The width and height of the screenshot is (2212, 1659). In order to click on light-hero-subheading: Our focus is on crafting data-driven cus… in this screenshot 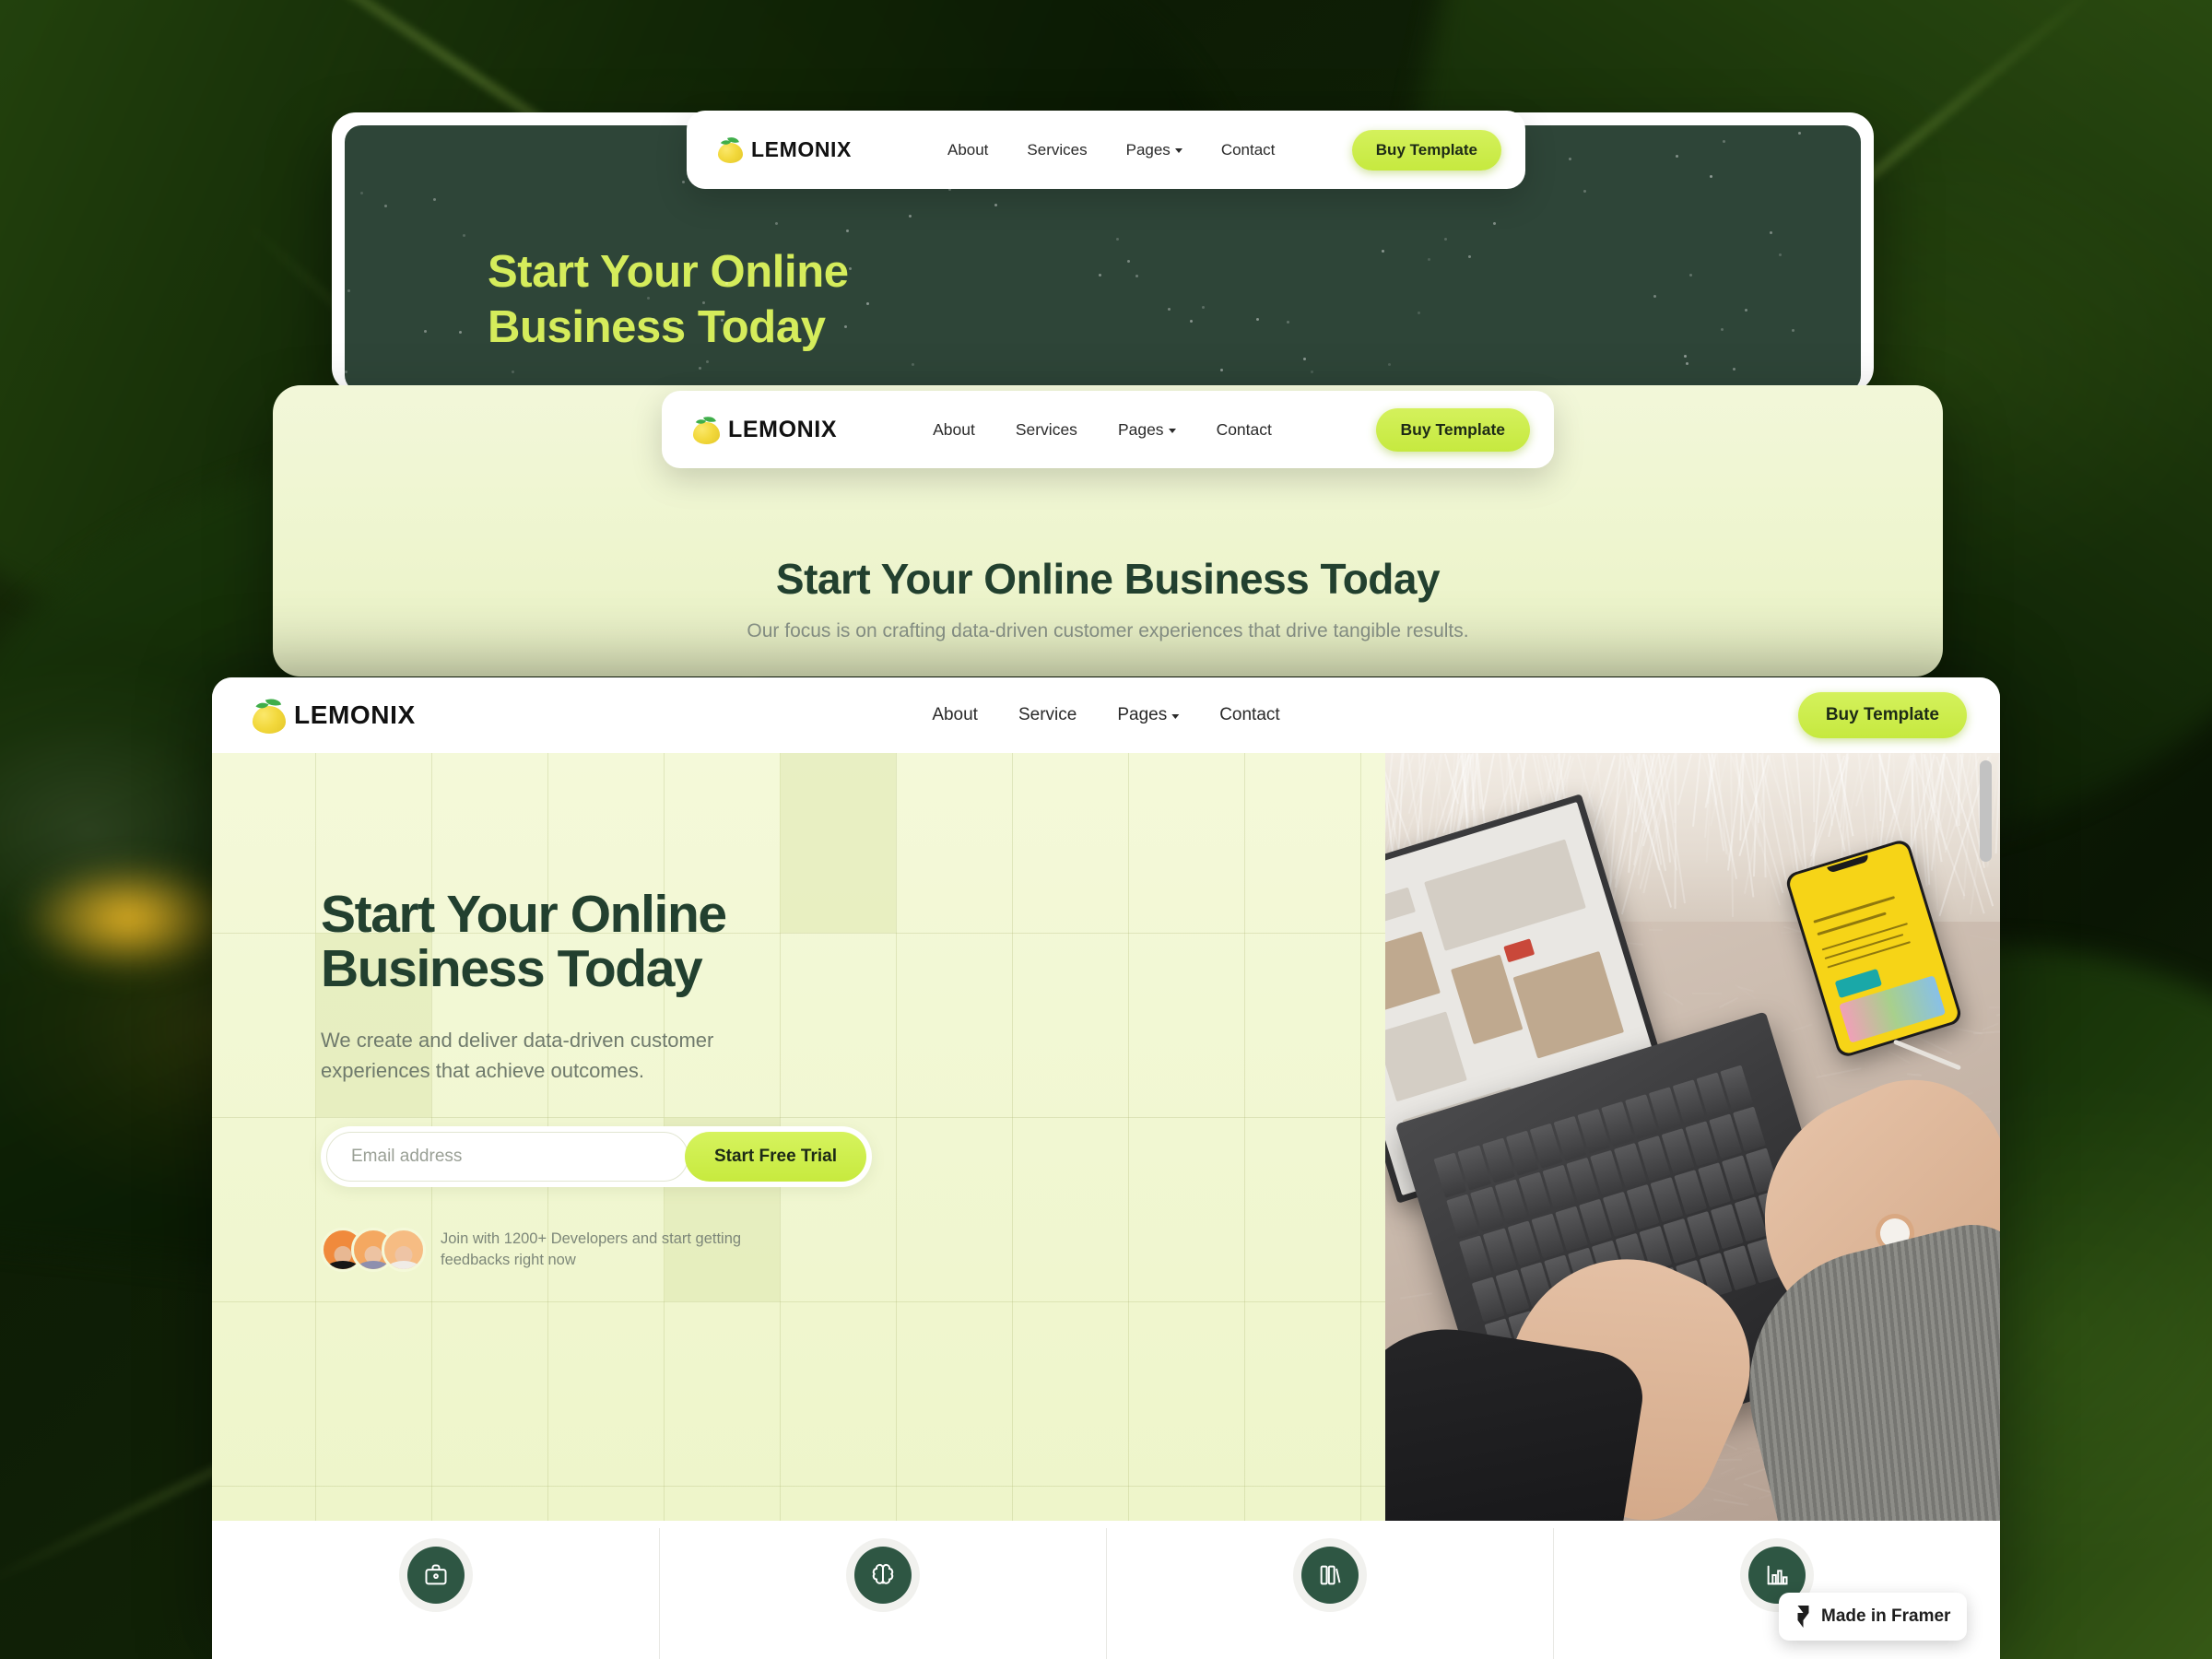, I will do `click(1108, 630)`.